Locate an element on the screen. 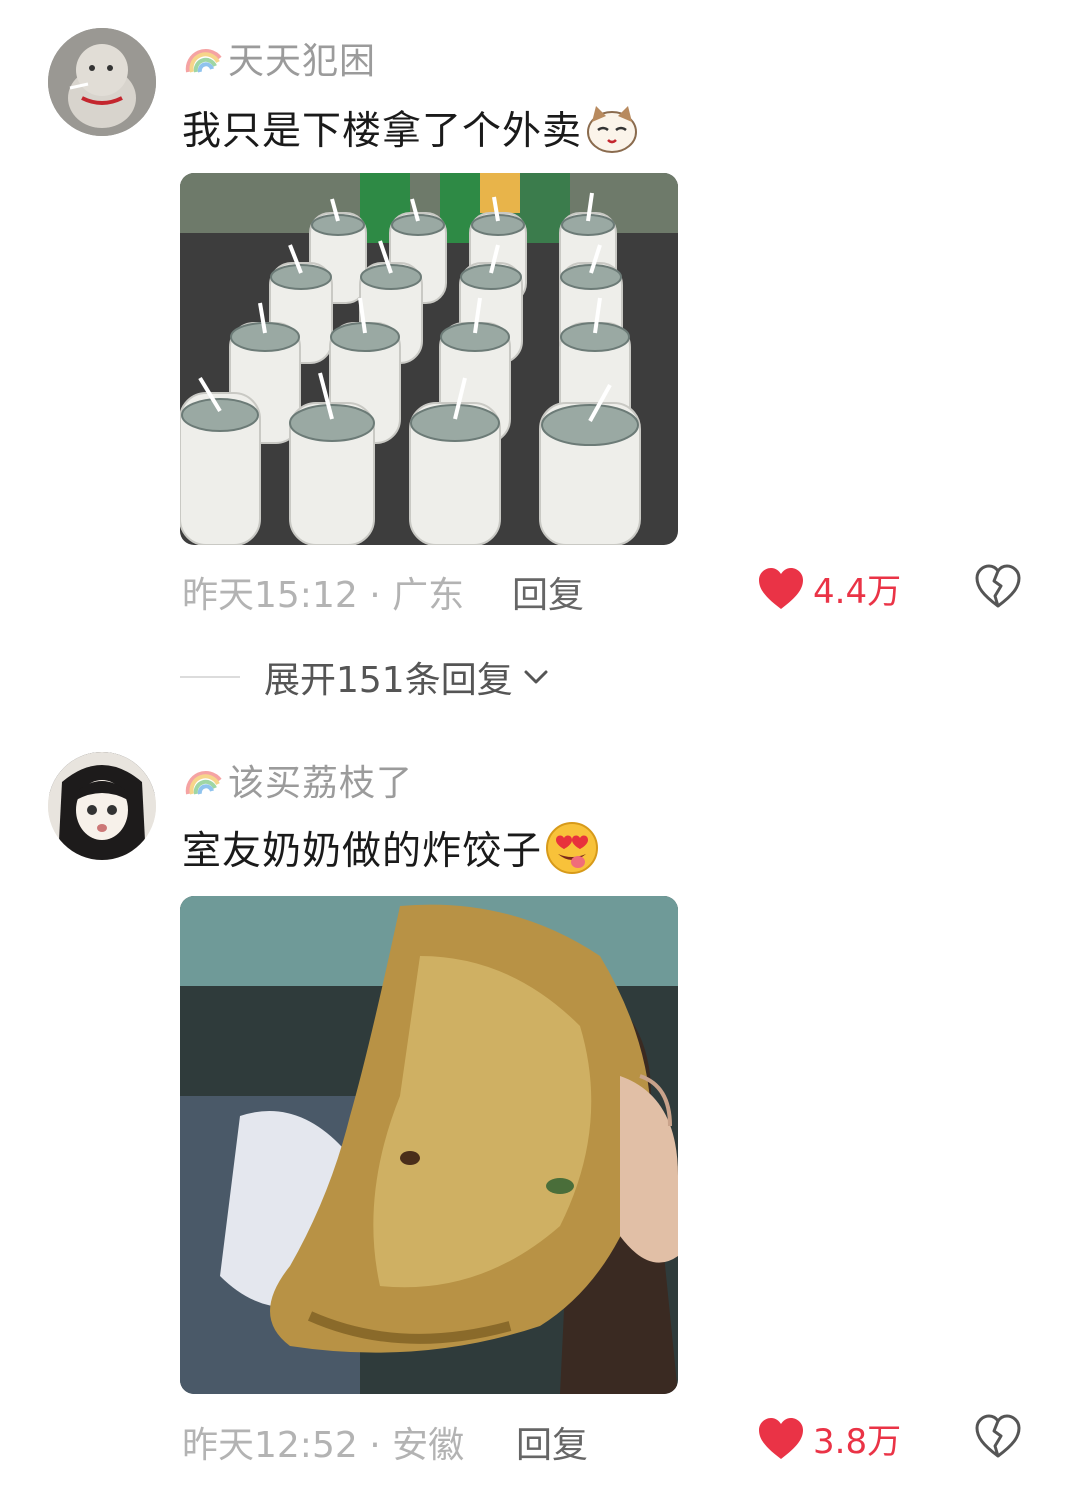  like-count: 4.4万 is located at coordinates (857, 592).